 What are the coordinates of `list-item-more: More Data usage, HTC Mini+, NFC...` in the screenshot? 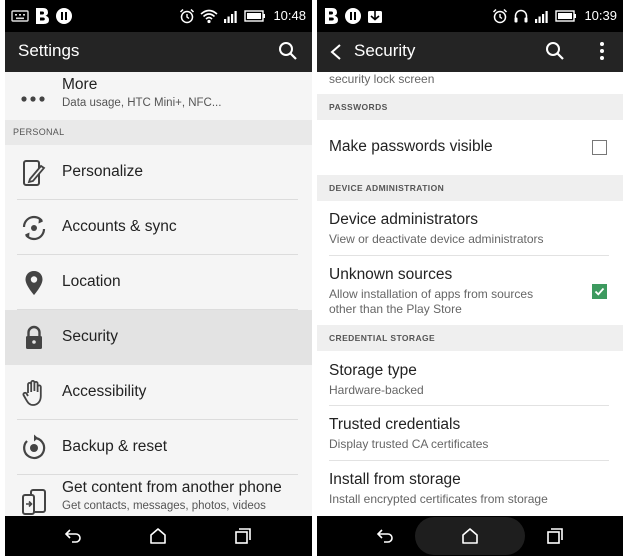 It's located at (158, 96).